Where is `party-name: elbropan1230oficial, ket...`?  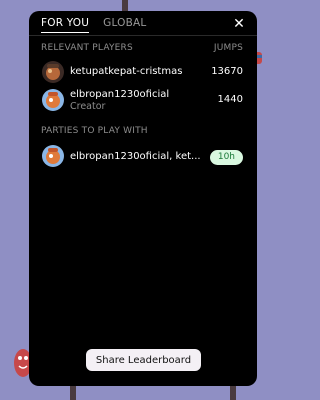 party-name: elbropan1230oficial, ket... is located at coordinates (135, 156).